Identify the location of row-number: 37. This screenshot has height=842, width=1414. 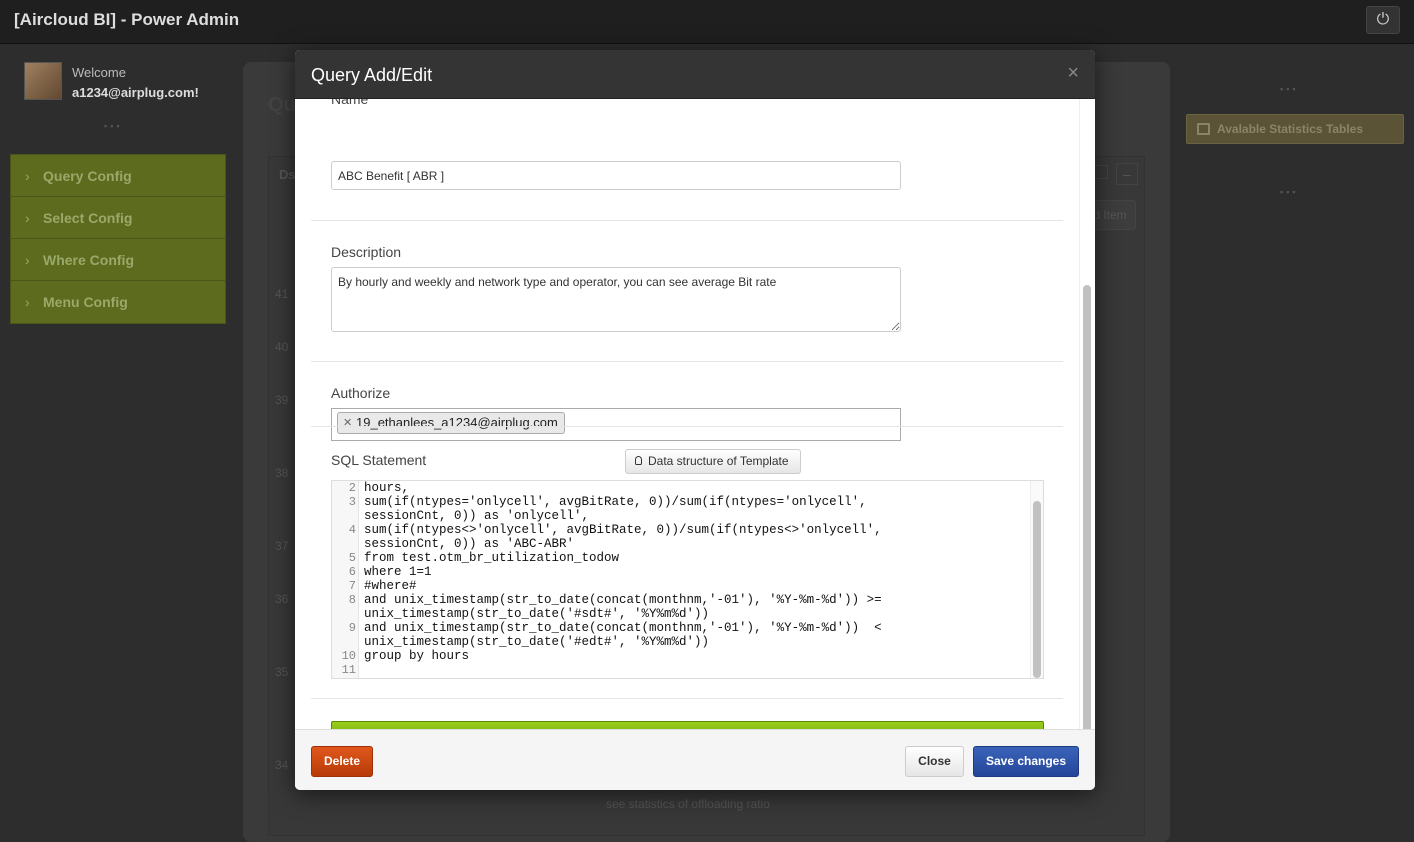
(282, 546).